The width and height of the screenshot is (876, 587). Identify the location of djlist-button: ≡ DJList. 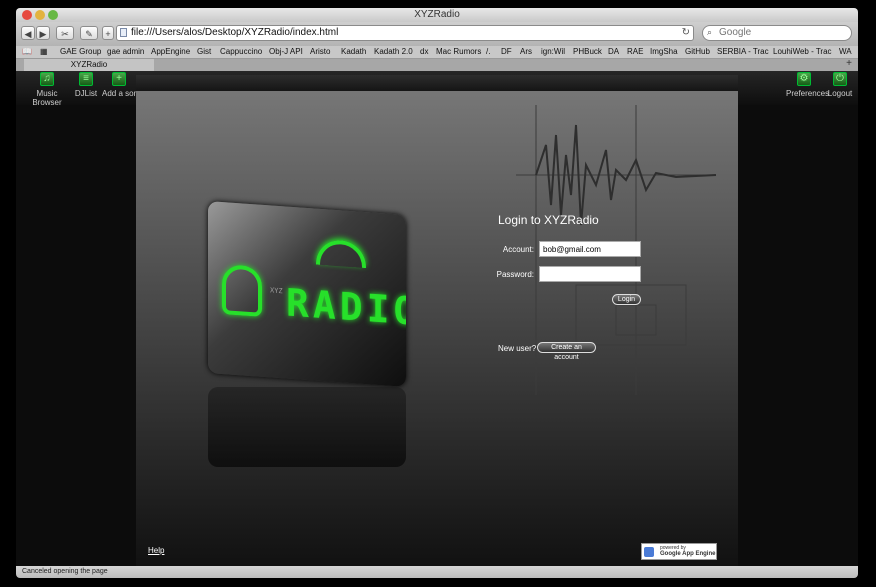
(86, 85).